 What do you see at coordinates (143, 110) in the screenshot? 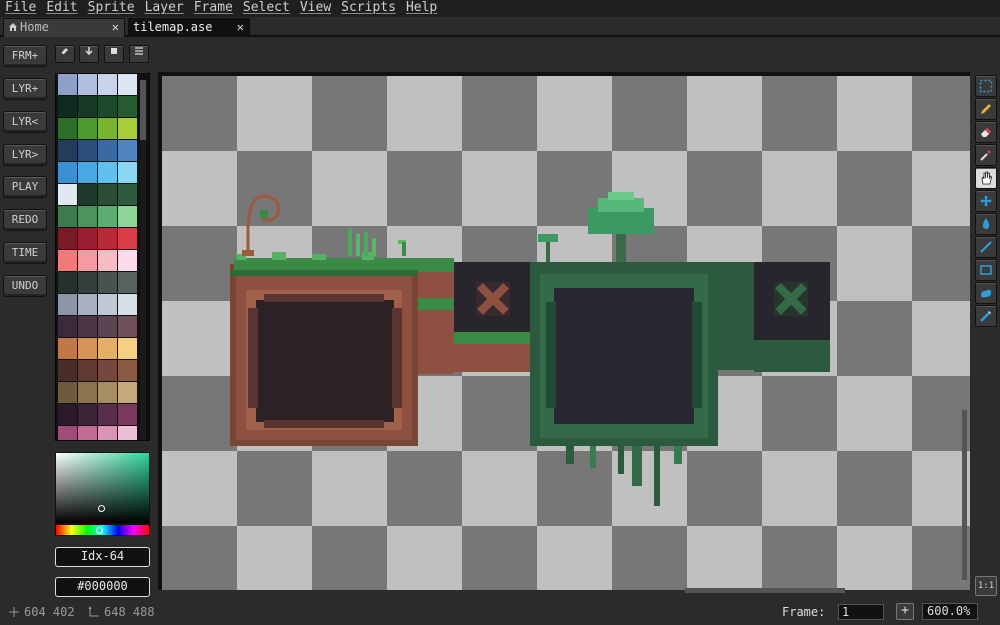
I see `palette-scroll-thumb` at bounding box center [143, 110].